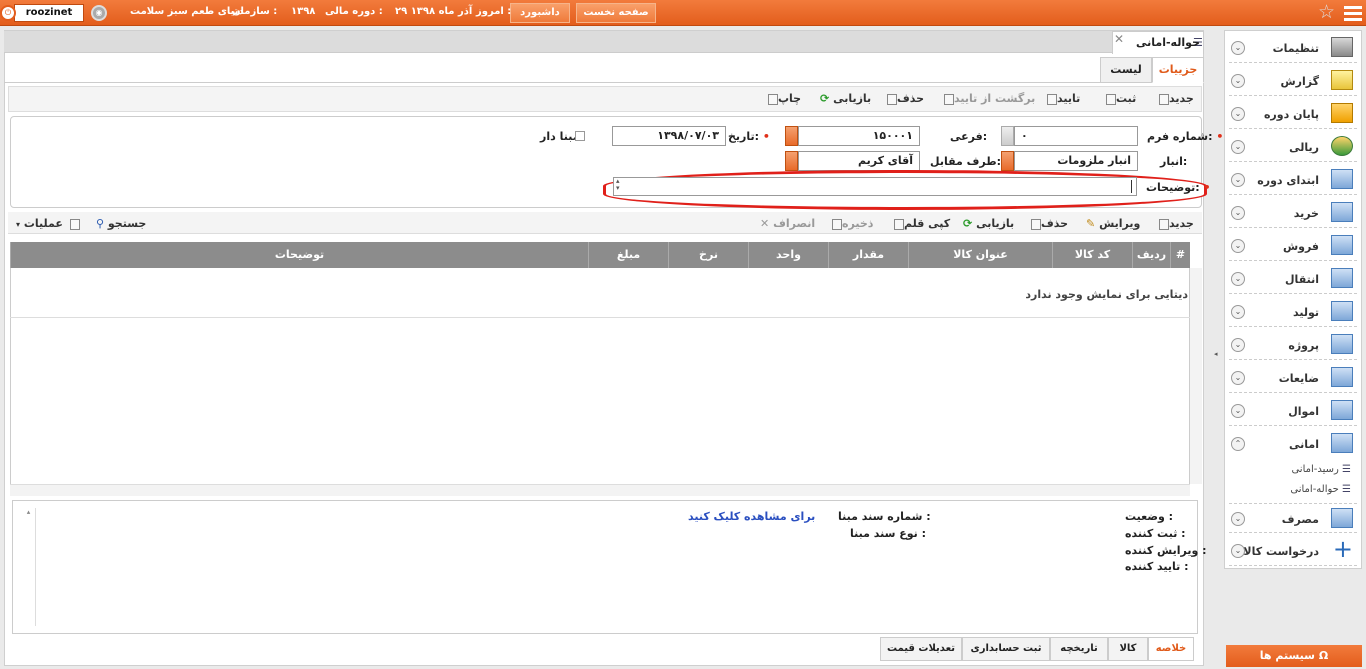 This screenshot has height=669, width=1366. I want to click on item-refresh-button: ⟳ بازیابی, so click(988, 223).